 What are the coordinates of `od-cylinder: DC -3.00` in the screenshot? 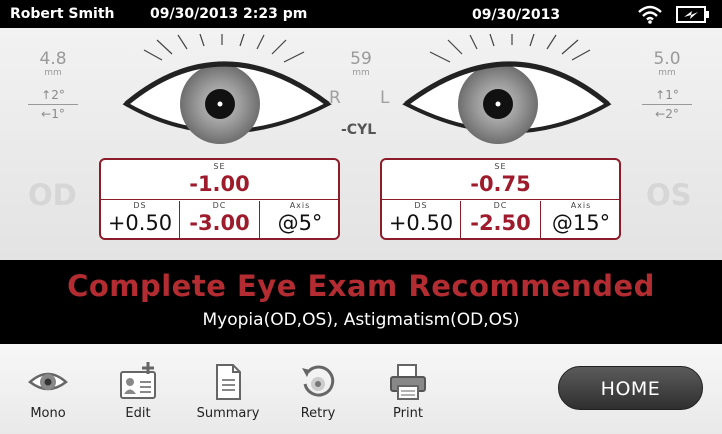 It's located at (220, 219).